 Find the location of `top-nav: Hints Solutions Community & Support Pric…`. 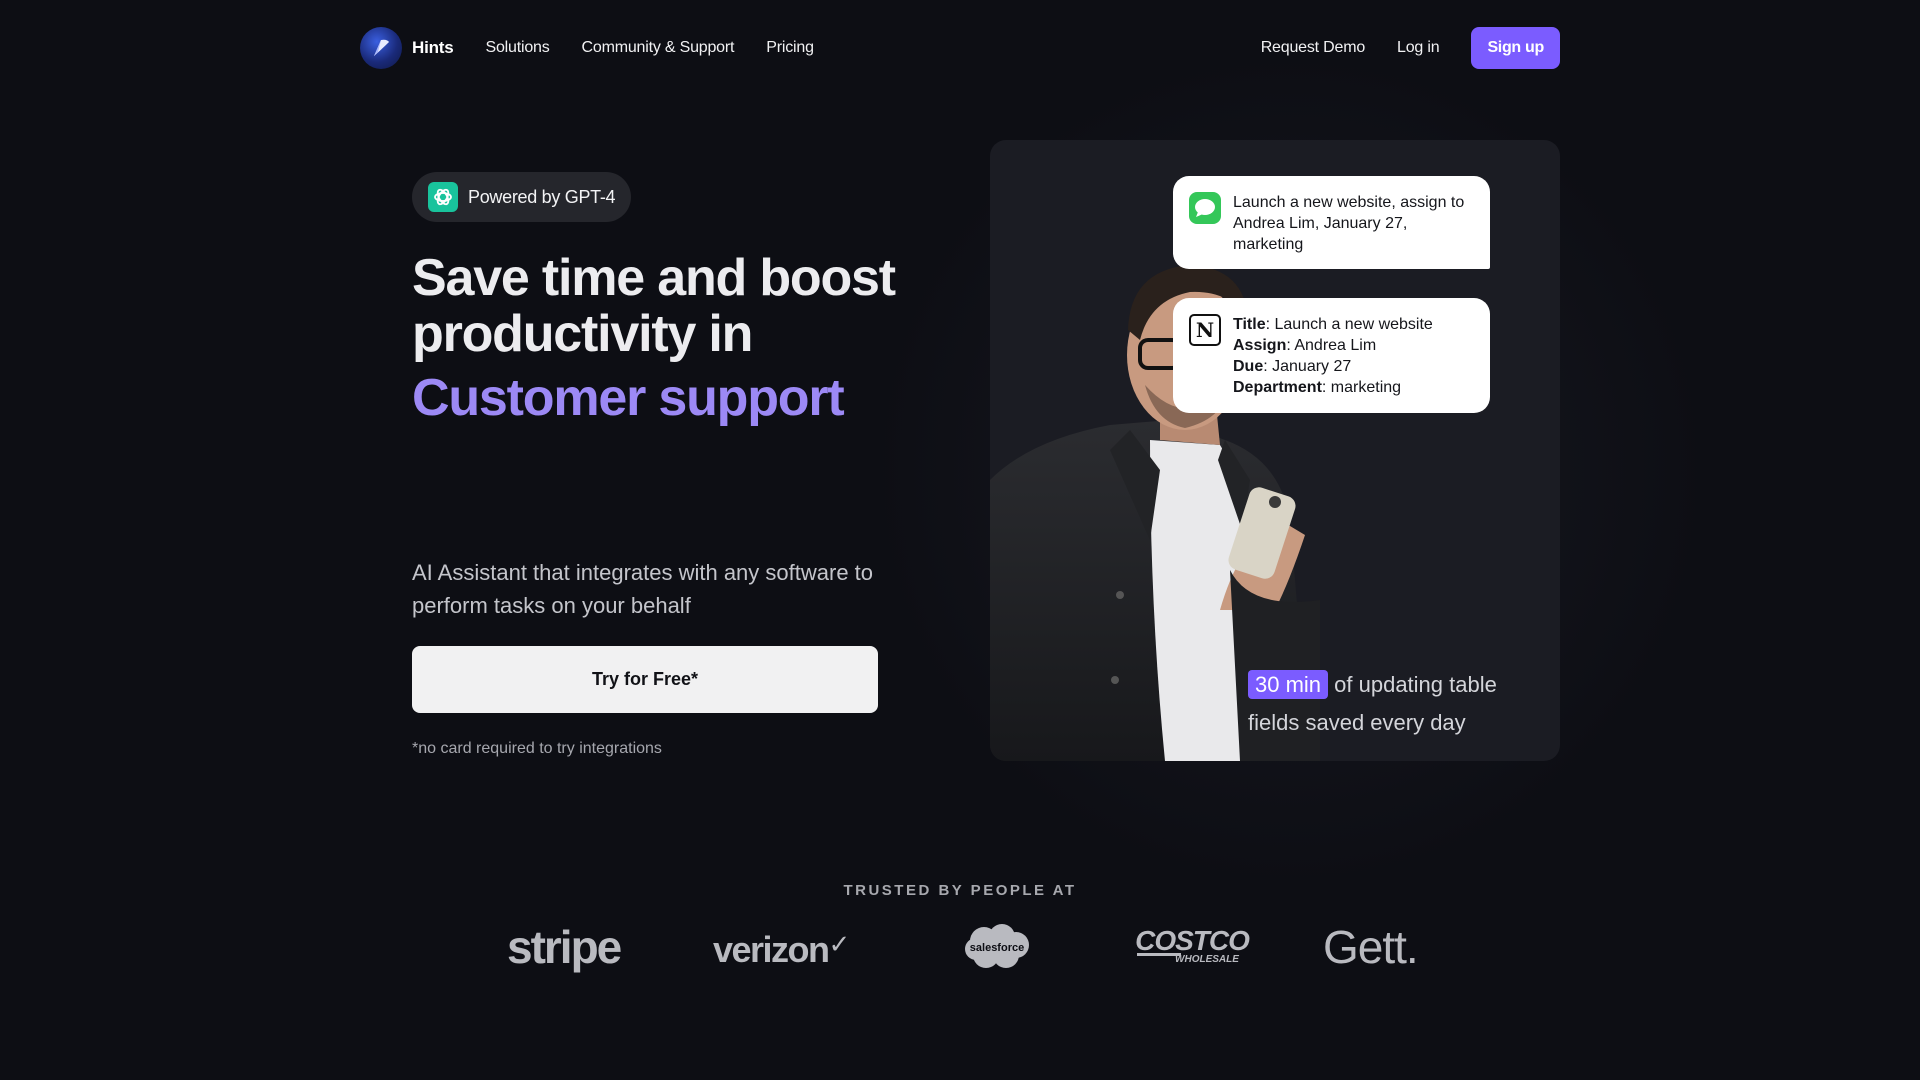

top-nav: Hints Solutions Community & Support Pric… is located at coordinates (960, 48).